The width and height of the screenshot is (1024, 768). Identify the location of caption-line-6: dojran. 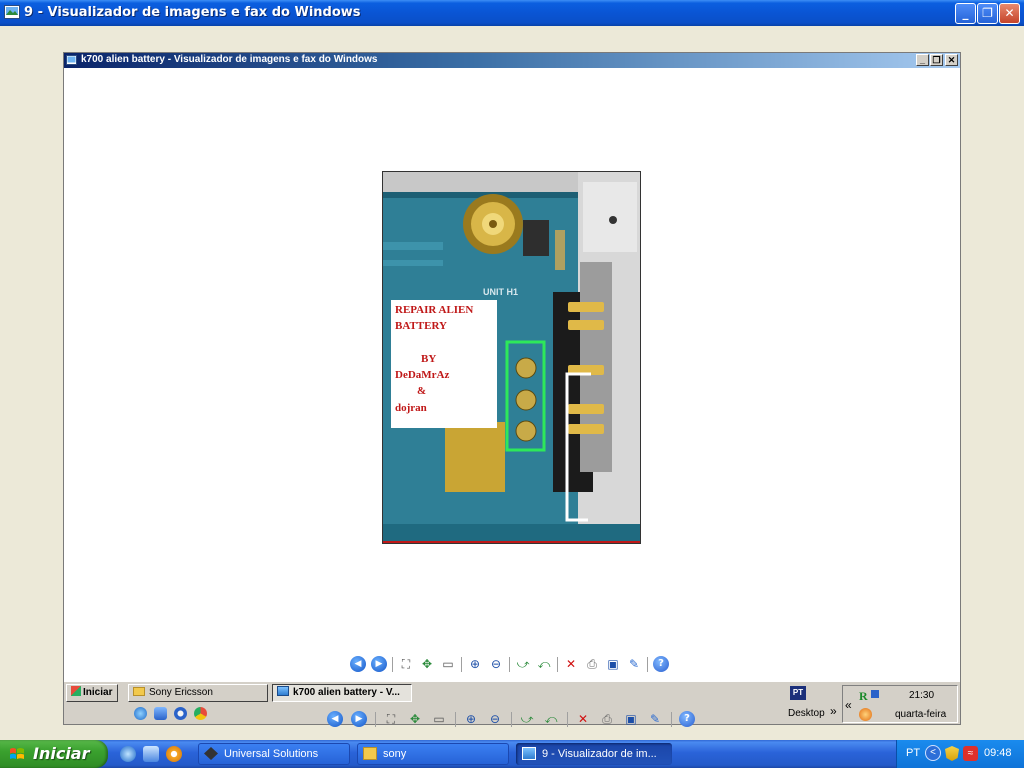
(411, 408).